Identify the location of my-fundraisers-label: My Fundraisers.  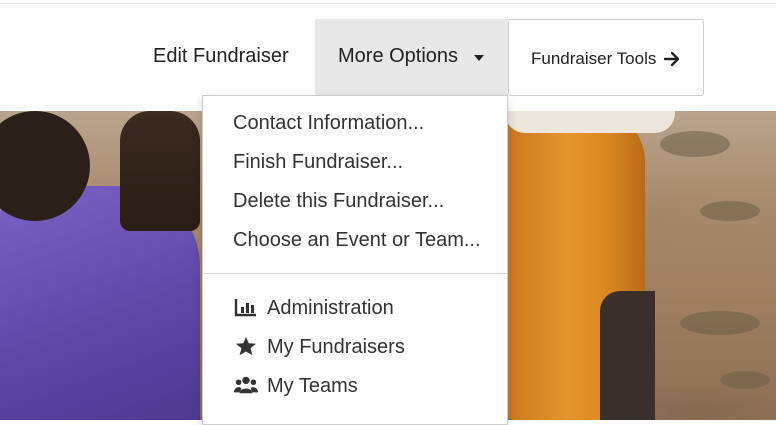
(336, 347).